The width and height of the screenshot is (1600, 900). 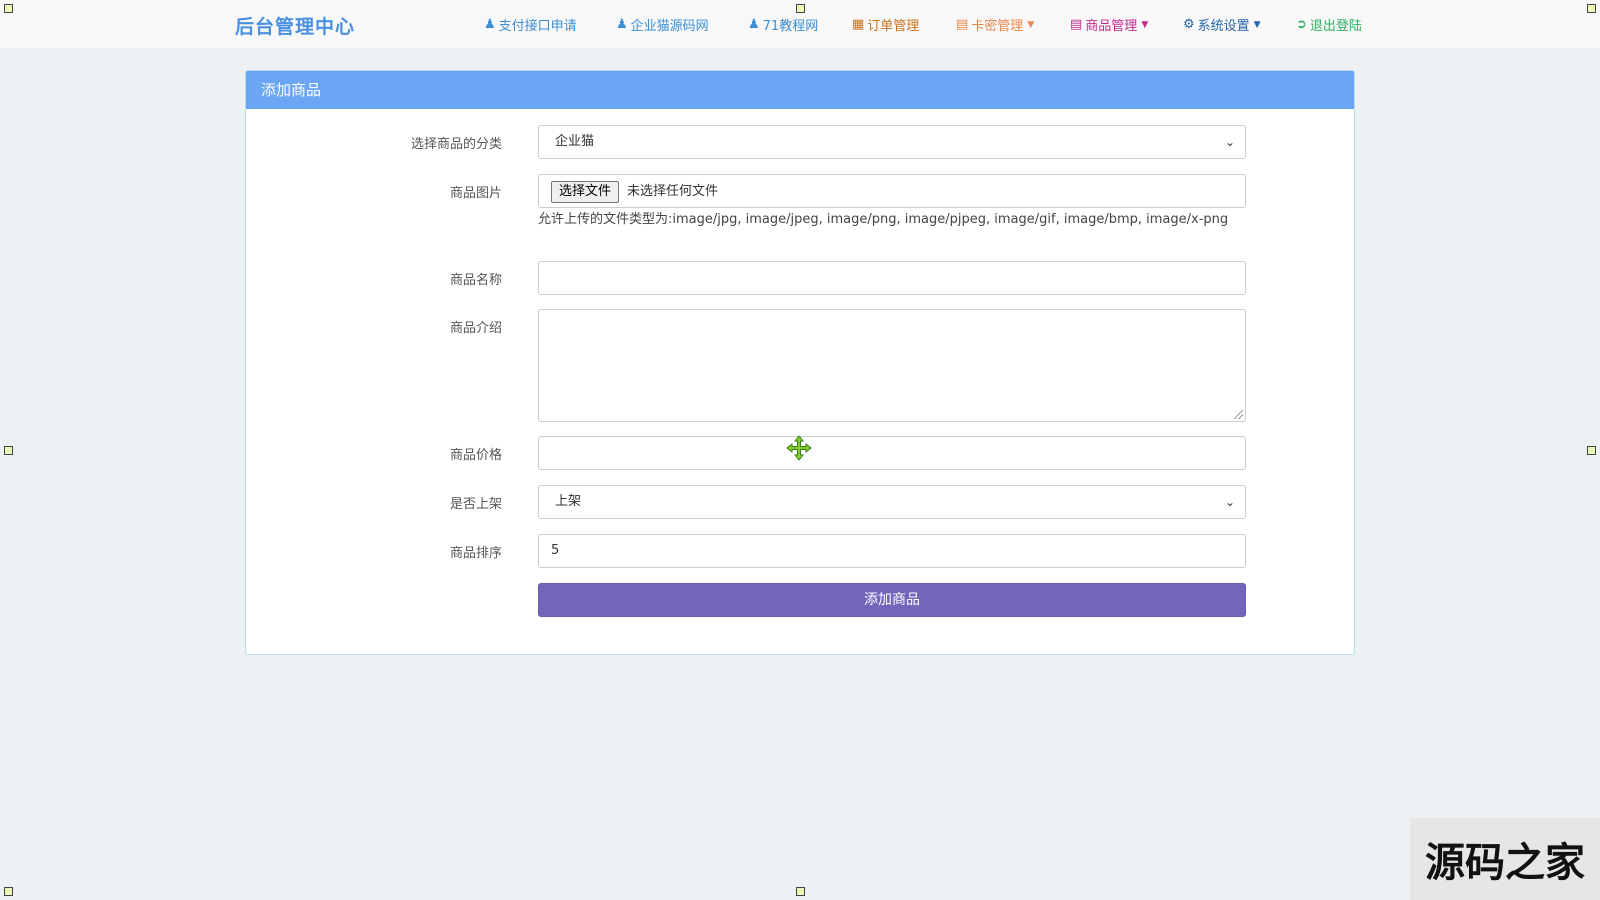 I want to click on calculator-icon: ▦, so click(x=858, y=24).